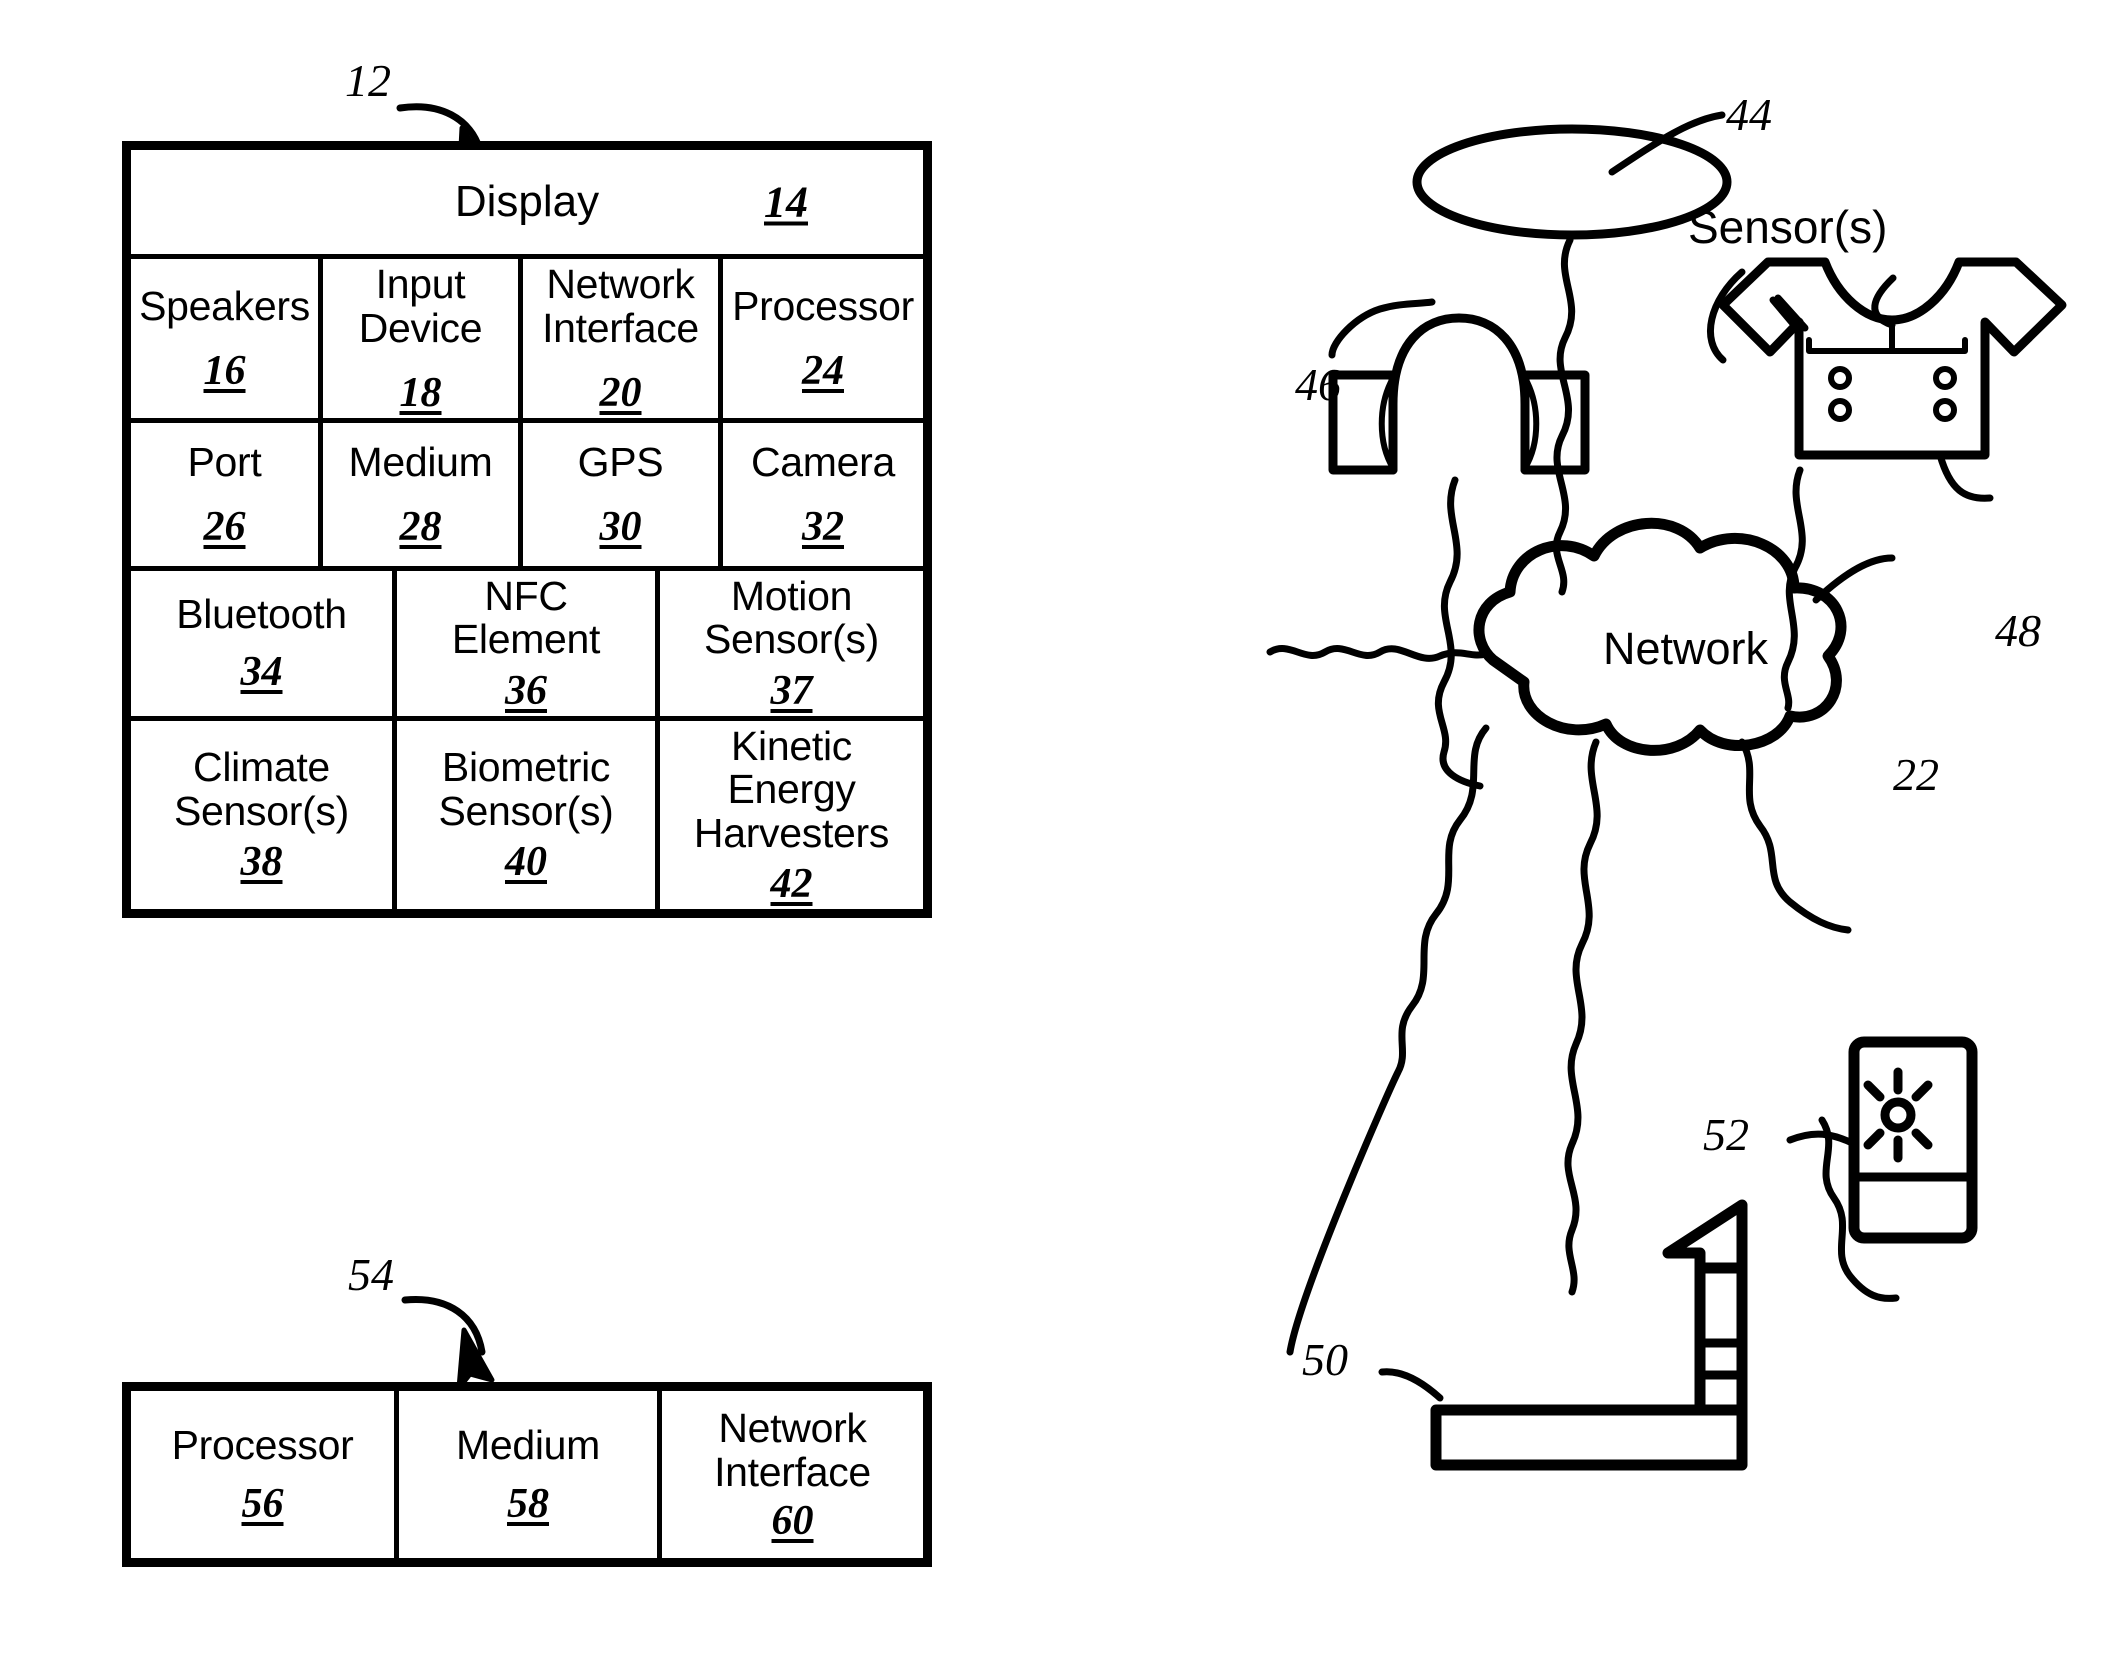  I want to click on cell-server-network-interface: Network Interface 60, so click(792, 1474).